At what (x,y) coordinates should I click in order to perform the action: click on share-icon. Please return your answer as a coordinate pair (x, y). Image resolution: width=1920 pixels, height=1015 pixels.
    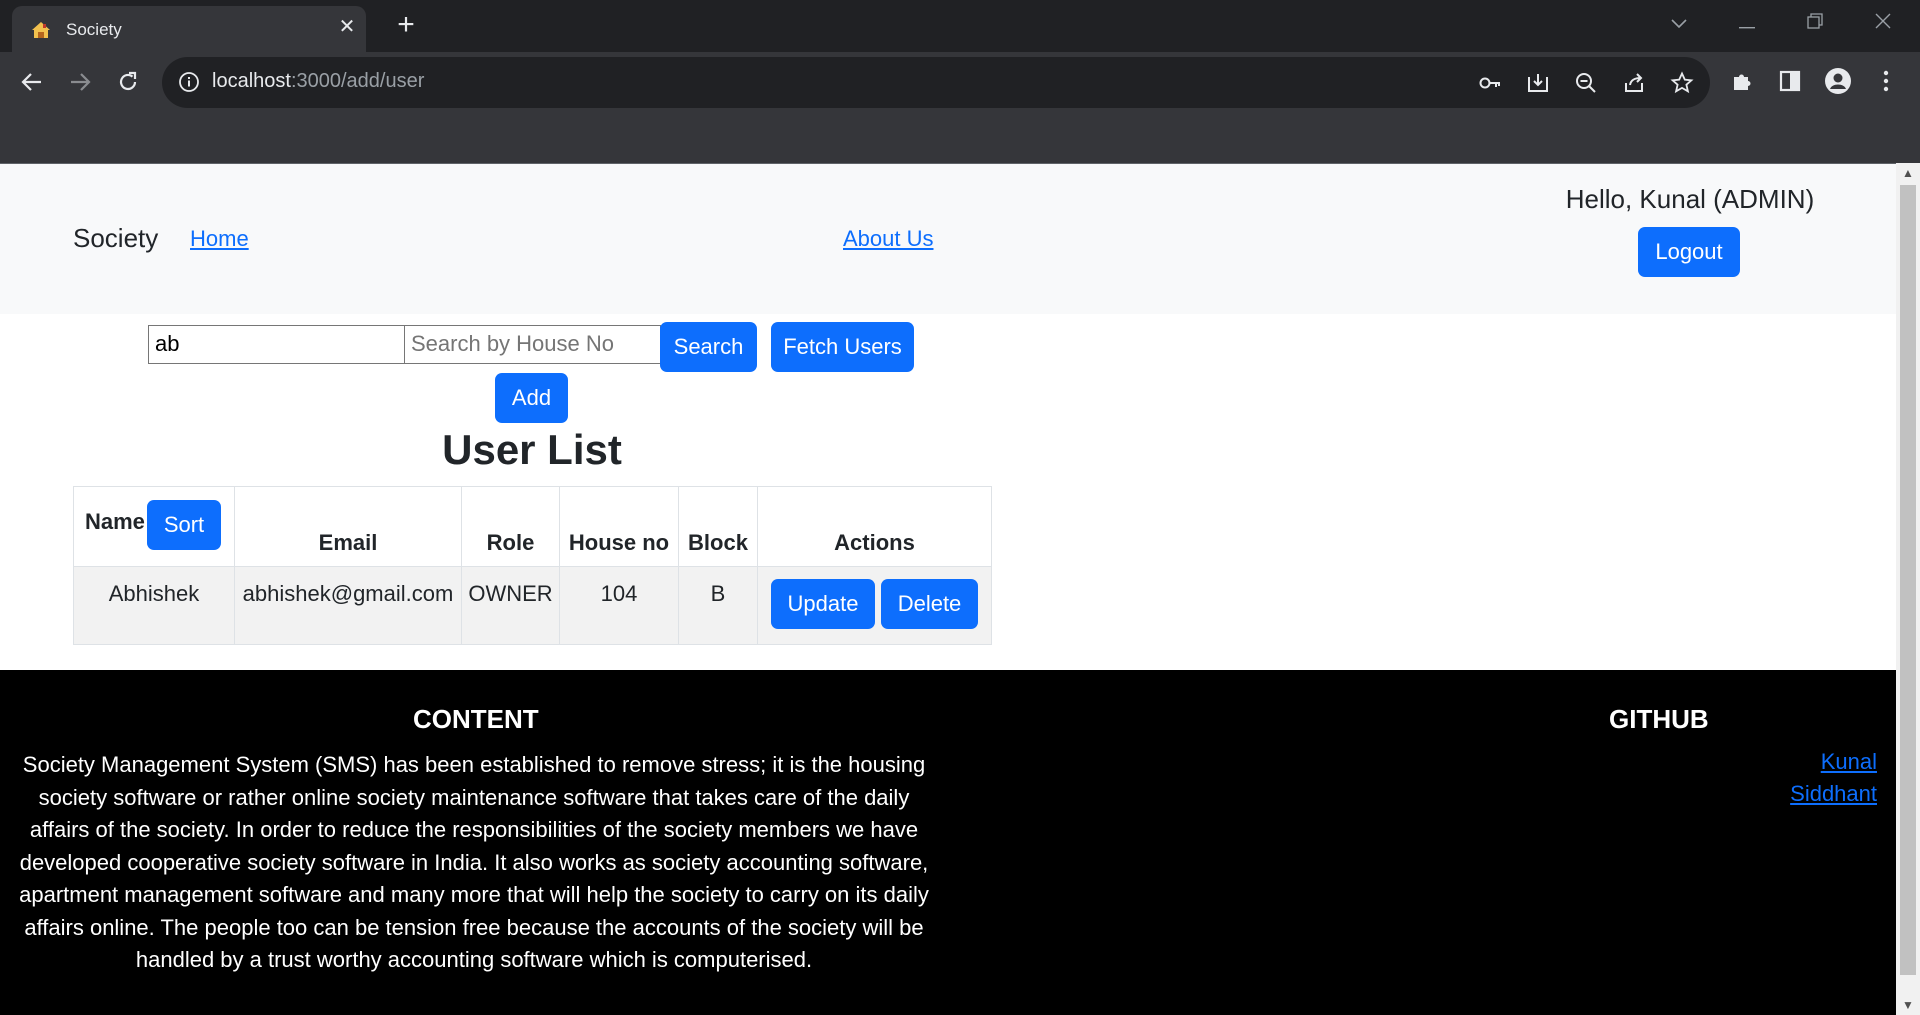
    Looking at the image, I should click on (1634, 83).